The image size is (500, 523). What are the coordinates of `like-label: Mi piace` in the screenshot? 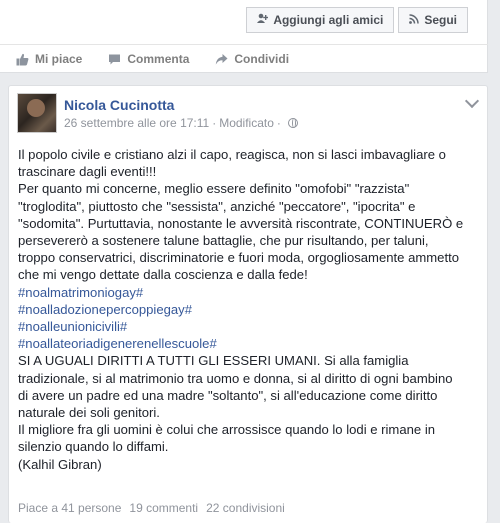 It's located at (59, 59).